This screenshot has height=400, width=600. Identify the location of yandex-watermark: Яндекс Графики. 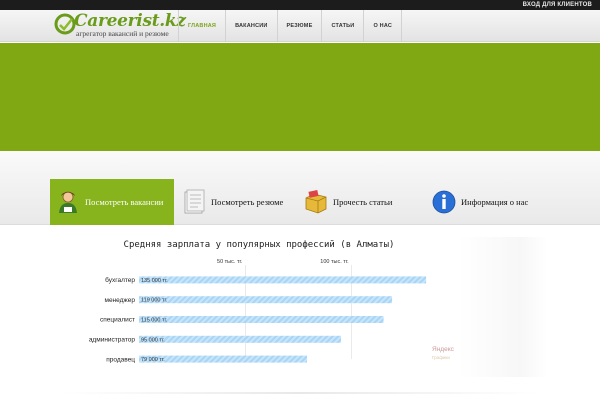
(443, 349).